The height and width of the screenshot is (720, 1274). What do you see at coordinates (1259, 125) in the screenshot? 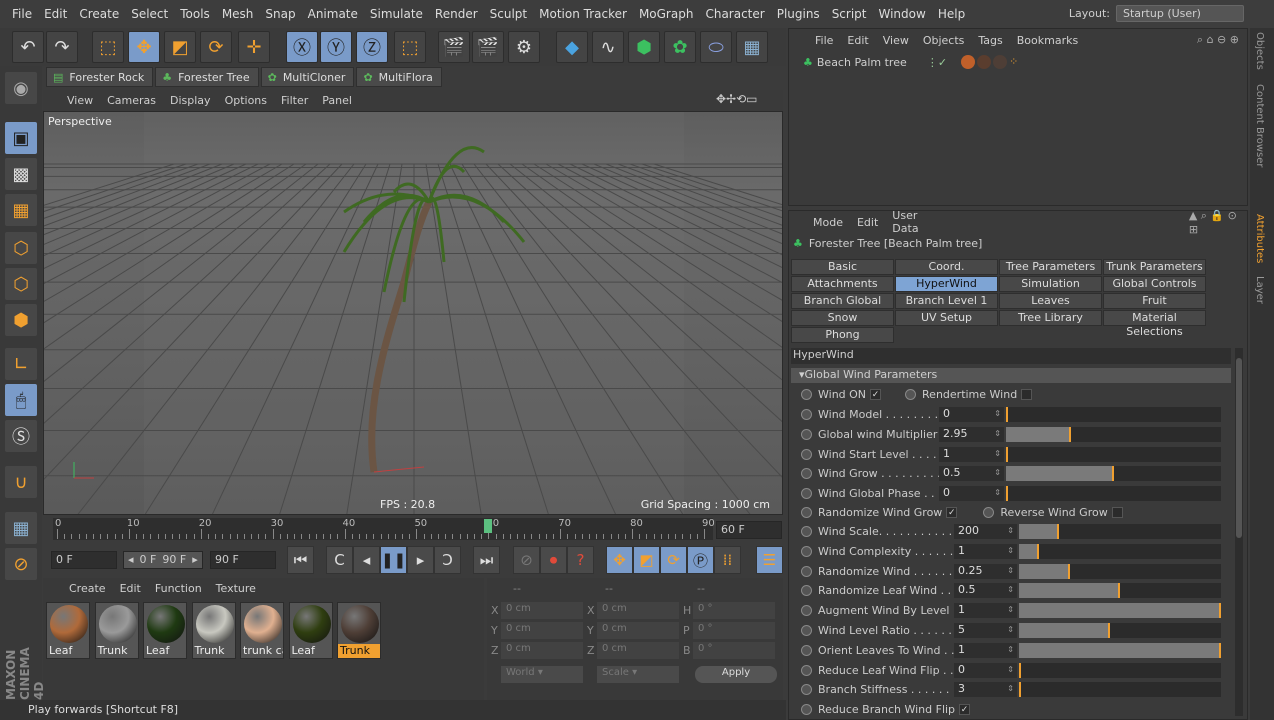
I see `side-tab: Content Browser` at bounding box center [1259, 125].